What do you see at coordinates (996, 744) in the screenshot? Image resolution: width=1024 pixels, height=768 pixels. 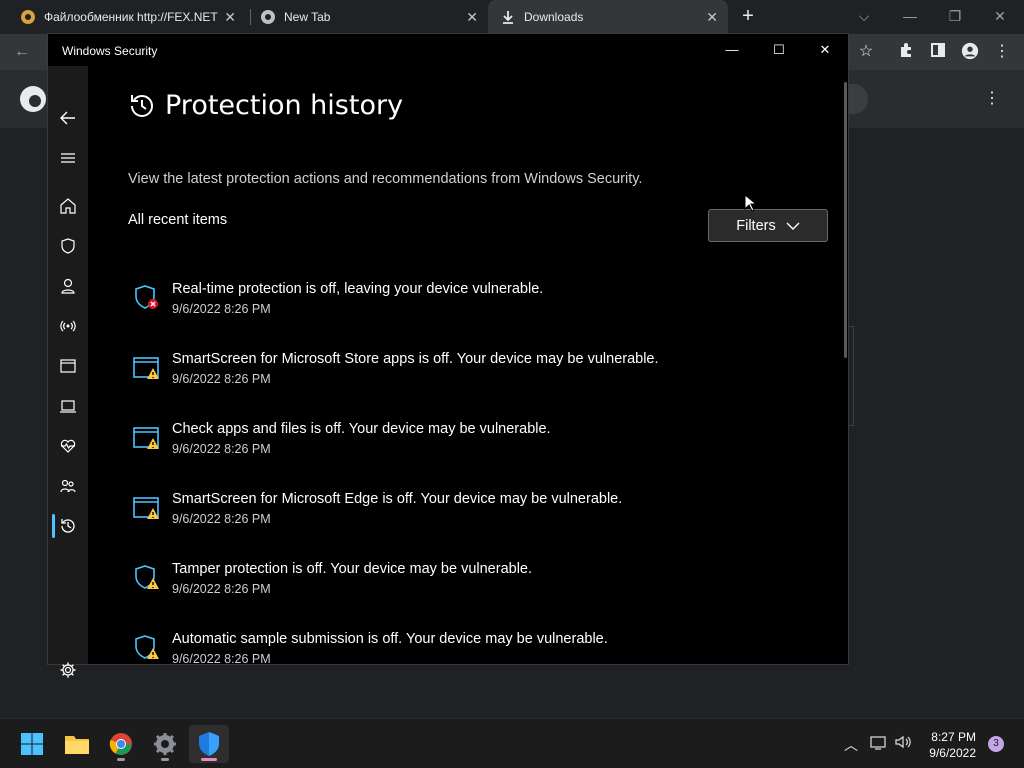 I see `notification-count-badge: 3` at bounding box center [996, 744].